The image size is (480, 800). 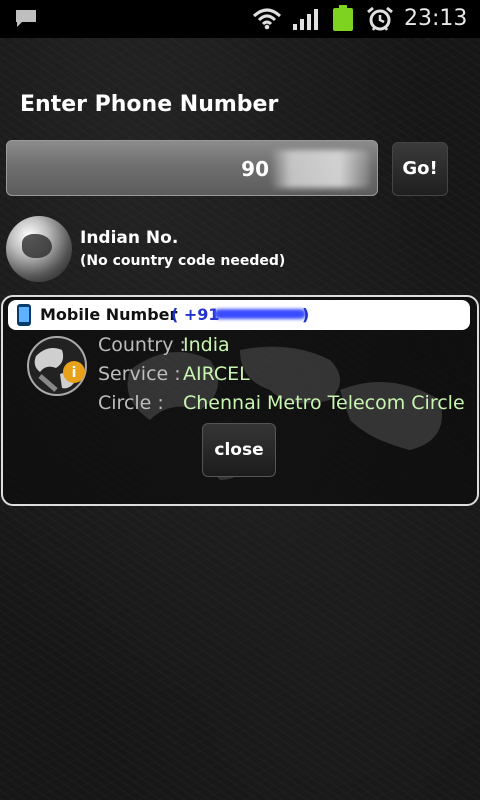 I want to click on country-value: India, so click(x=206, y=345).